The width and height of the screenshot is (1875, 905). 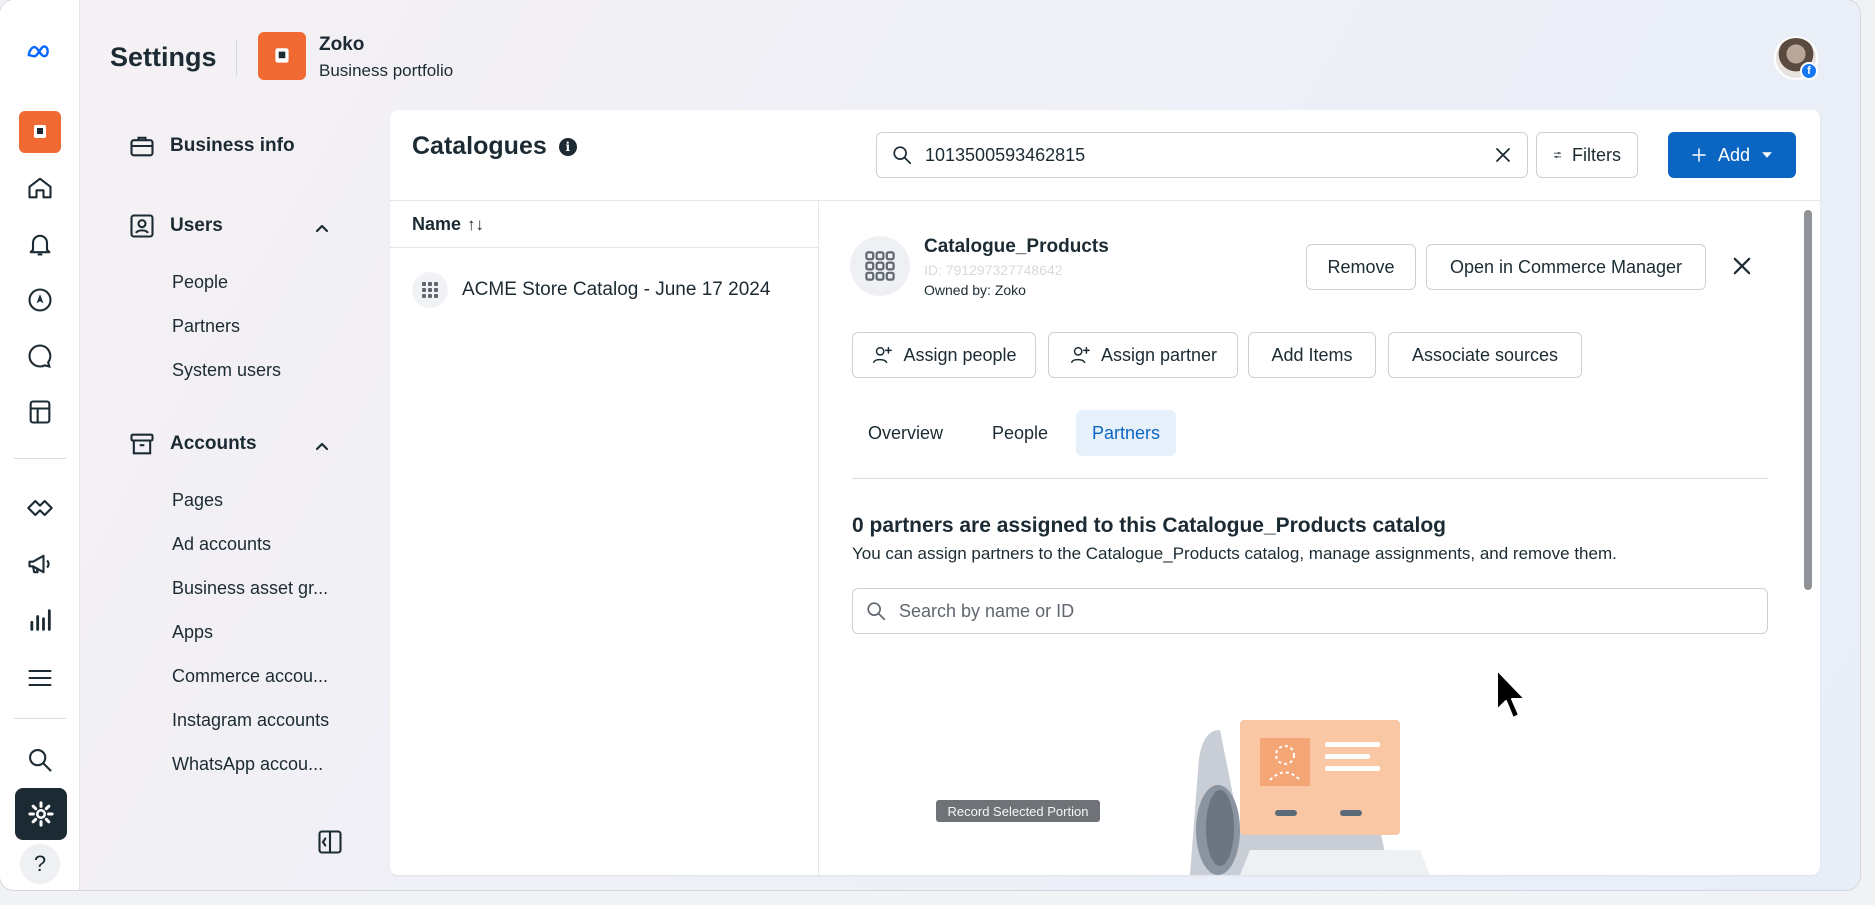 I want to click on nav-item-people: People, so click(x=200, y=282).